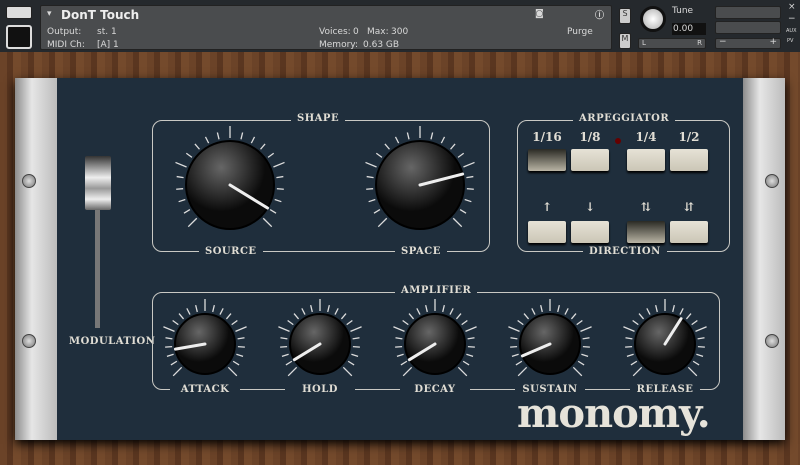  Describe the element at coordinates (435, 344) in the screenshot. I see `decay-knob` at that location.